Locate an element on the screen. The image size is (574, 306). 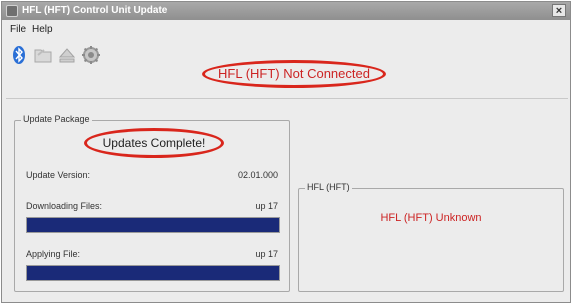
connection-status-text: HFL (HFT) Not Connected is located at coordinates (294, 73).